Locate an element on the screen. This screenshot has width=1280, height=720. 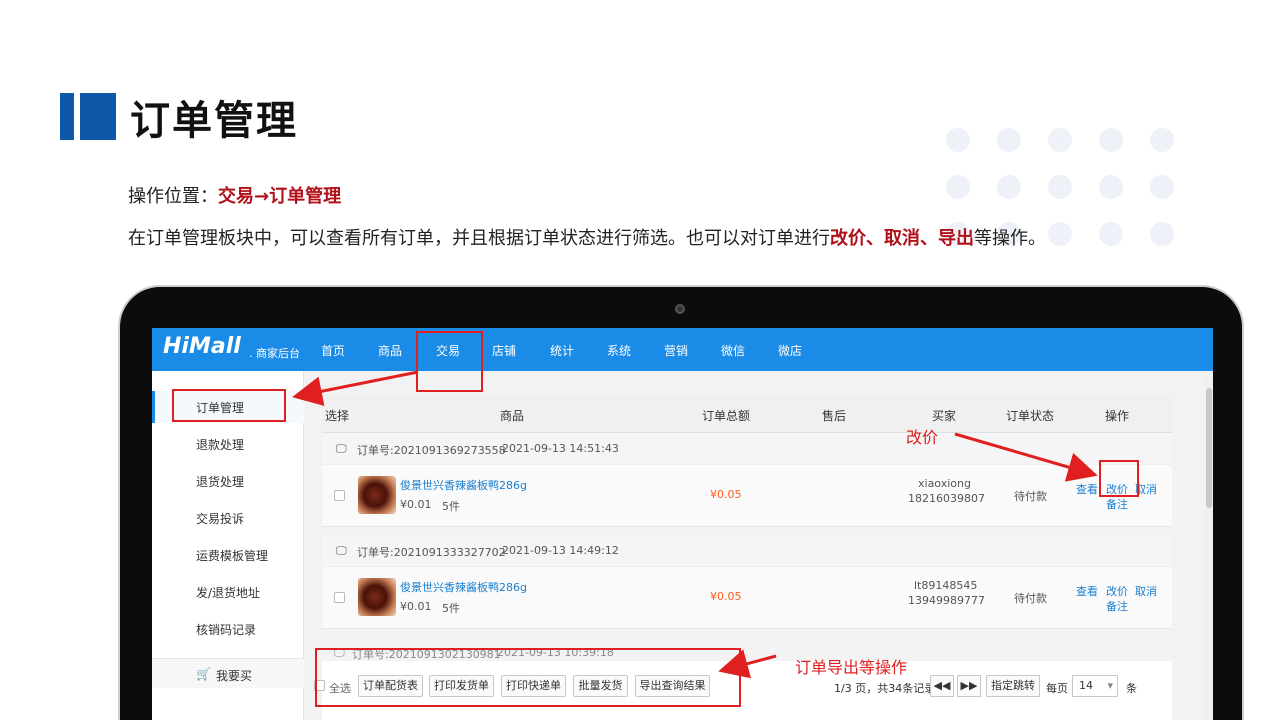
arrow-to-export is located at coordinates (747, 664).